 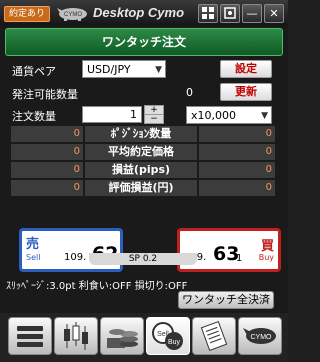 I want to click on sell-valuation-pl: 0, so click(x=47, y=188).